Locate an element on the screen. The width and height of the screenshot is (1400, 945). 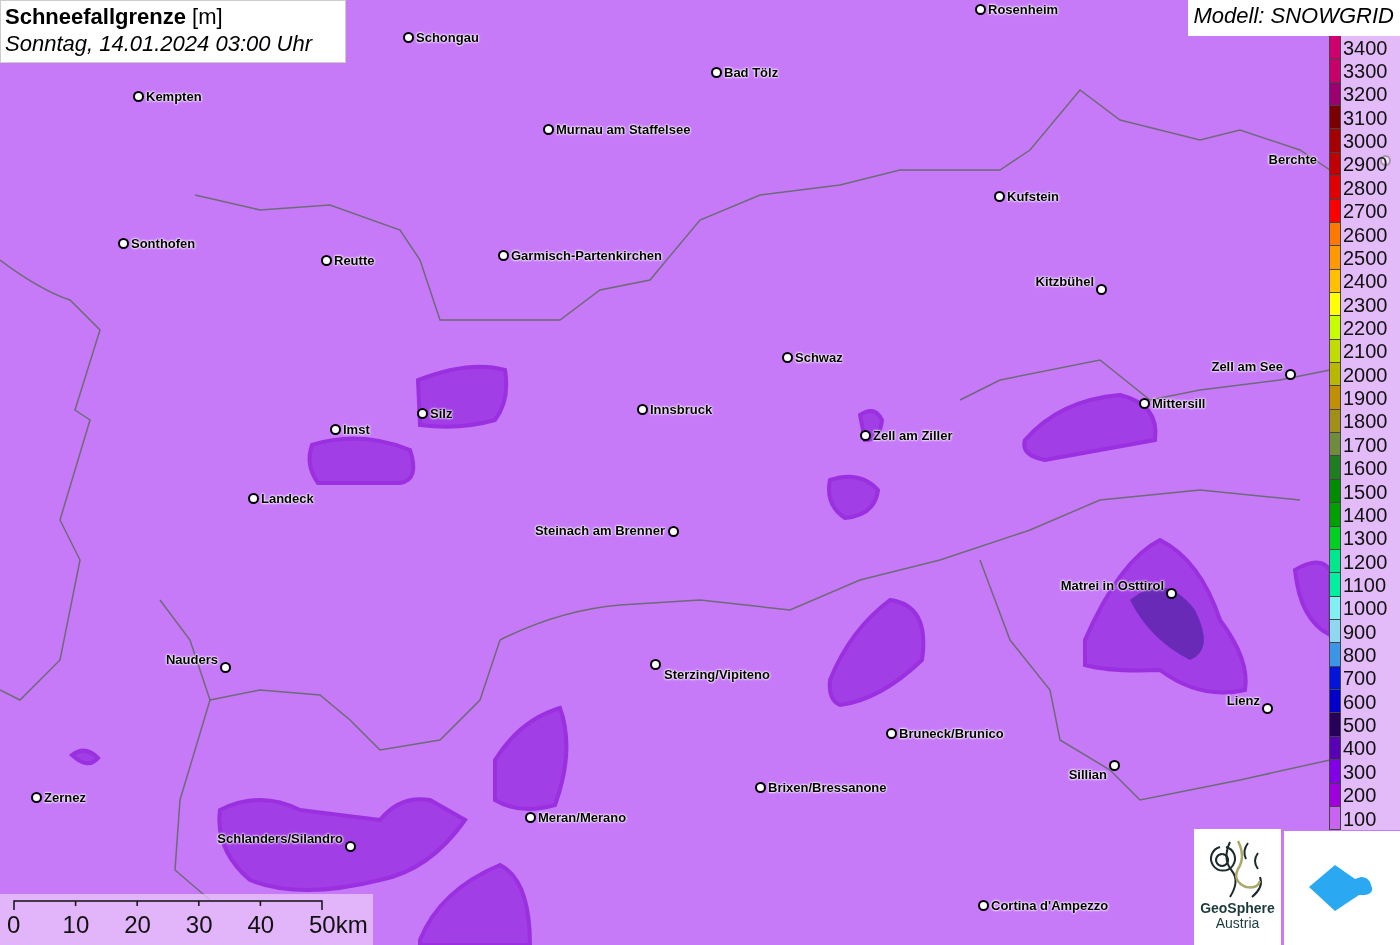
legend-label: 3300 is located at coordinates (1365, 71).